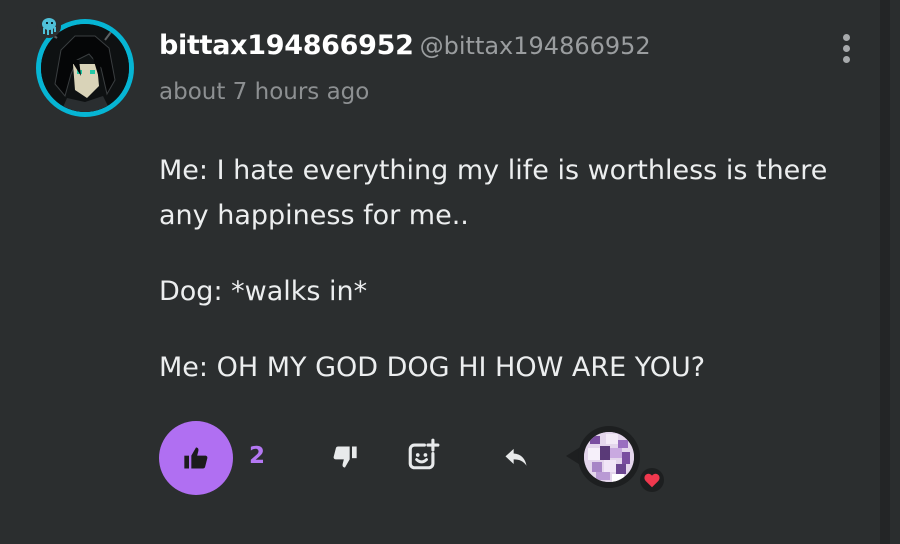 This screenshot has width=900, height=544. What do you see at coordinates (846, 51) in the screenshot?
I see `more-vertical-icon` at bounding box center [846, 51].